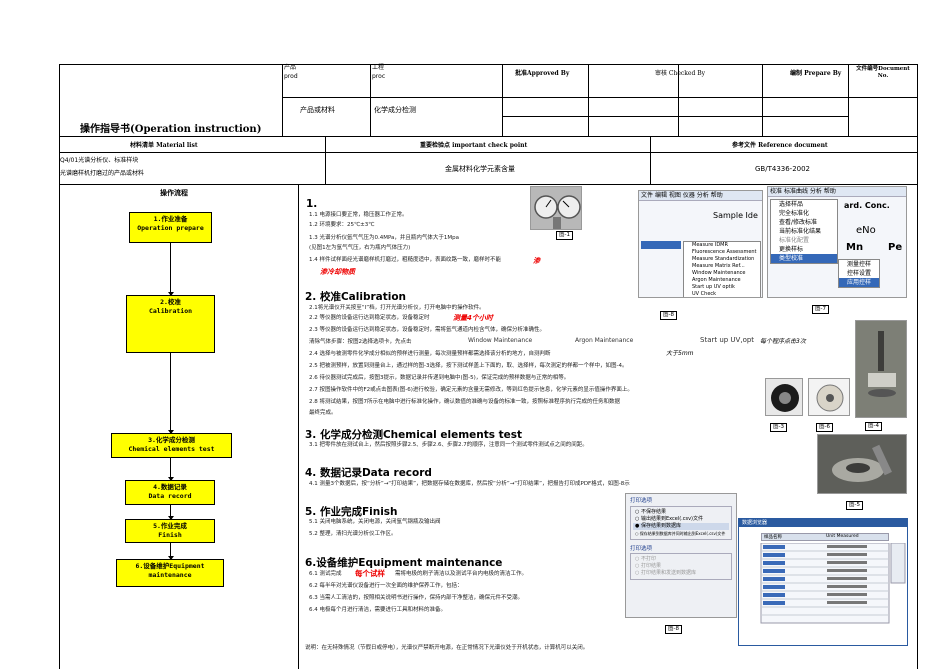  I want to click on fig2-menu-item: 分析, so click(702, 195).